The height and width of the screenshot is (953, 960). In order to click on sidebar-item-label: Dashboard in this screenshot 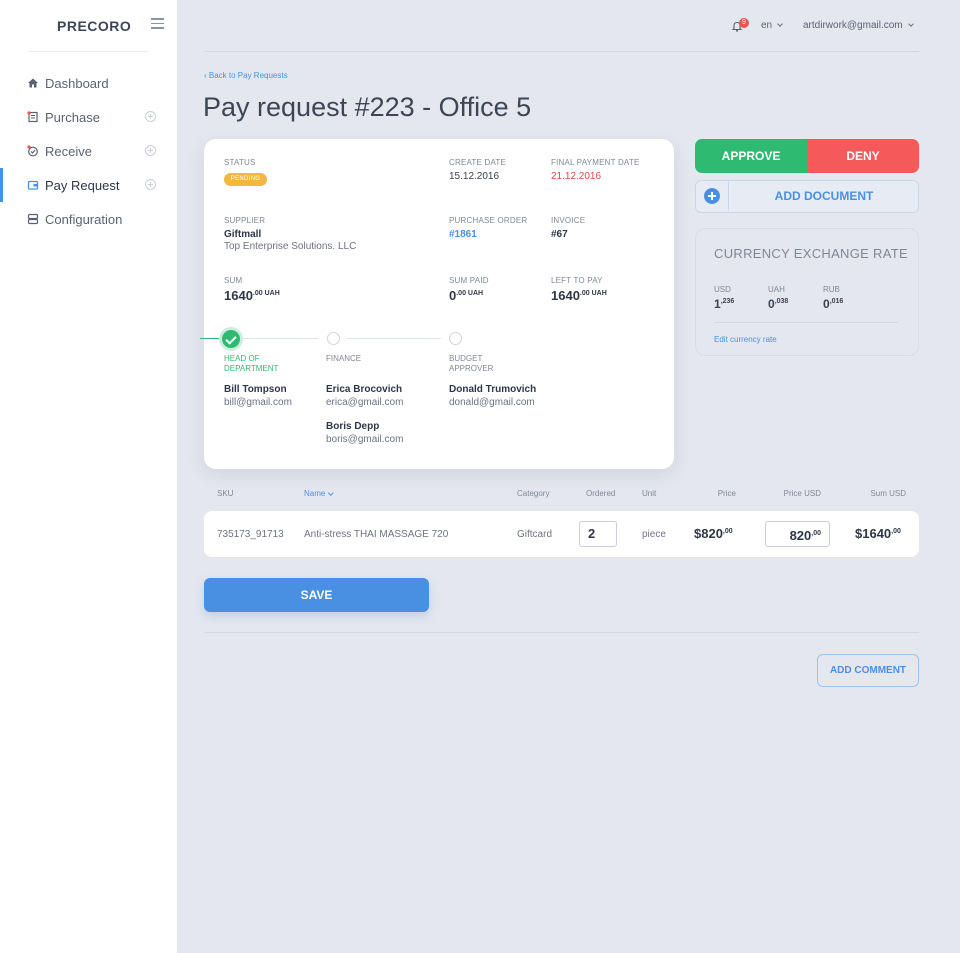, I will do `click(77, 83)`.